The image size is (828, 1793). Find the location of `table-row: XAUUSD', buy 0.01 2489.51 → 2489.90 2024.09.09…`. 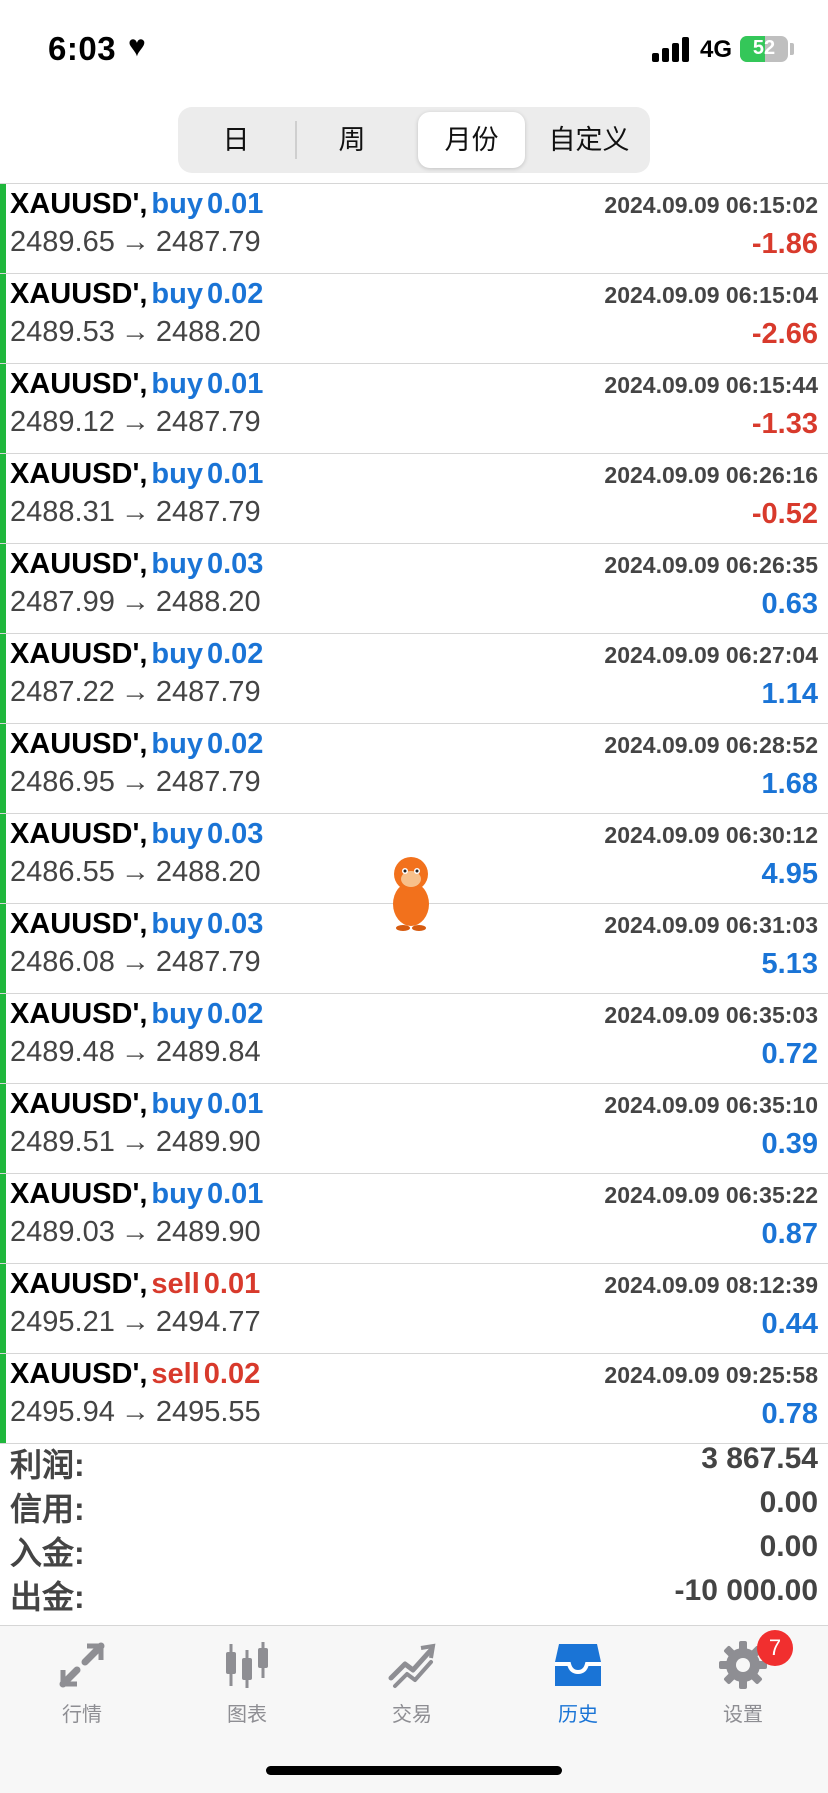

table-row: XAUUSD', buy 0.01 2489.51 → 2489.90 2024.09.09… is located at coordinates (414, 1129).